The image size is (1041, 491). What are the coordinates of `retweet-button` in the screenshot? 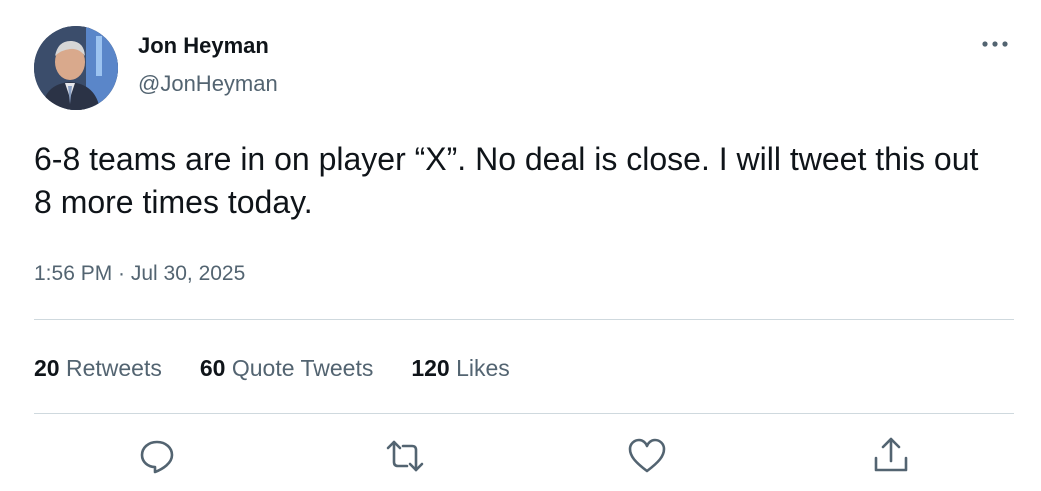 It's located at (405, 456).